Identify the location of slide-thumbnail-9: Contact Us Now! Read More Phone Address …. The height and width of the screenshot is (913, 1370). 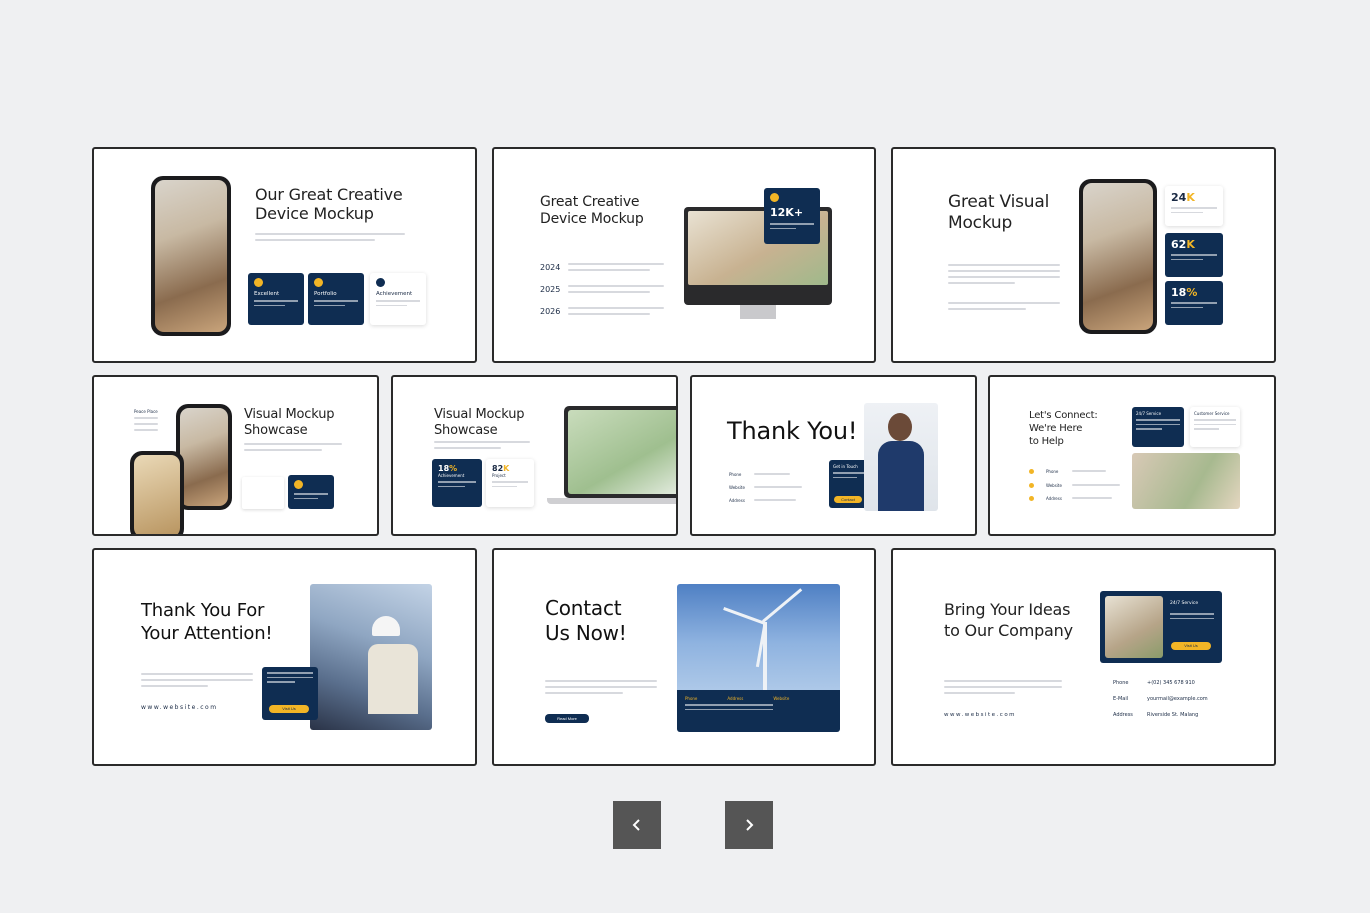
(684, 657).